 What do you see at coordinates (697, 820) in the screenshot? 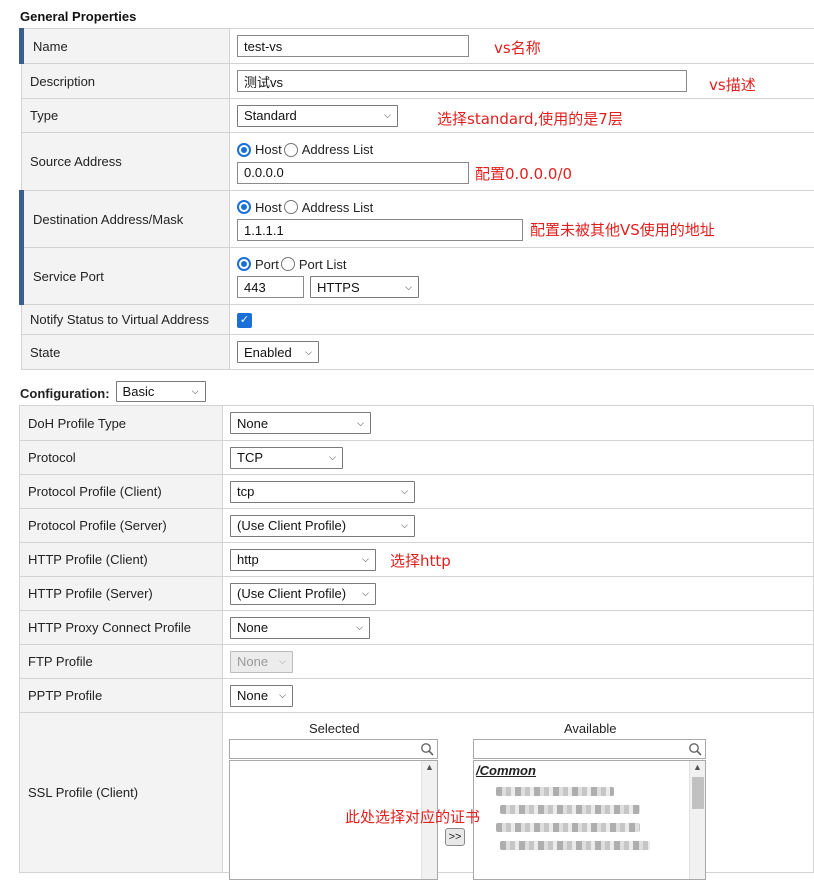
I see `available-list-scrollbar: ▲` at bounding box center [697, 820].